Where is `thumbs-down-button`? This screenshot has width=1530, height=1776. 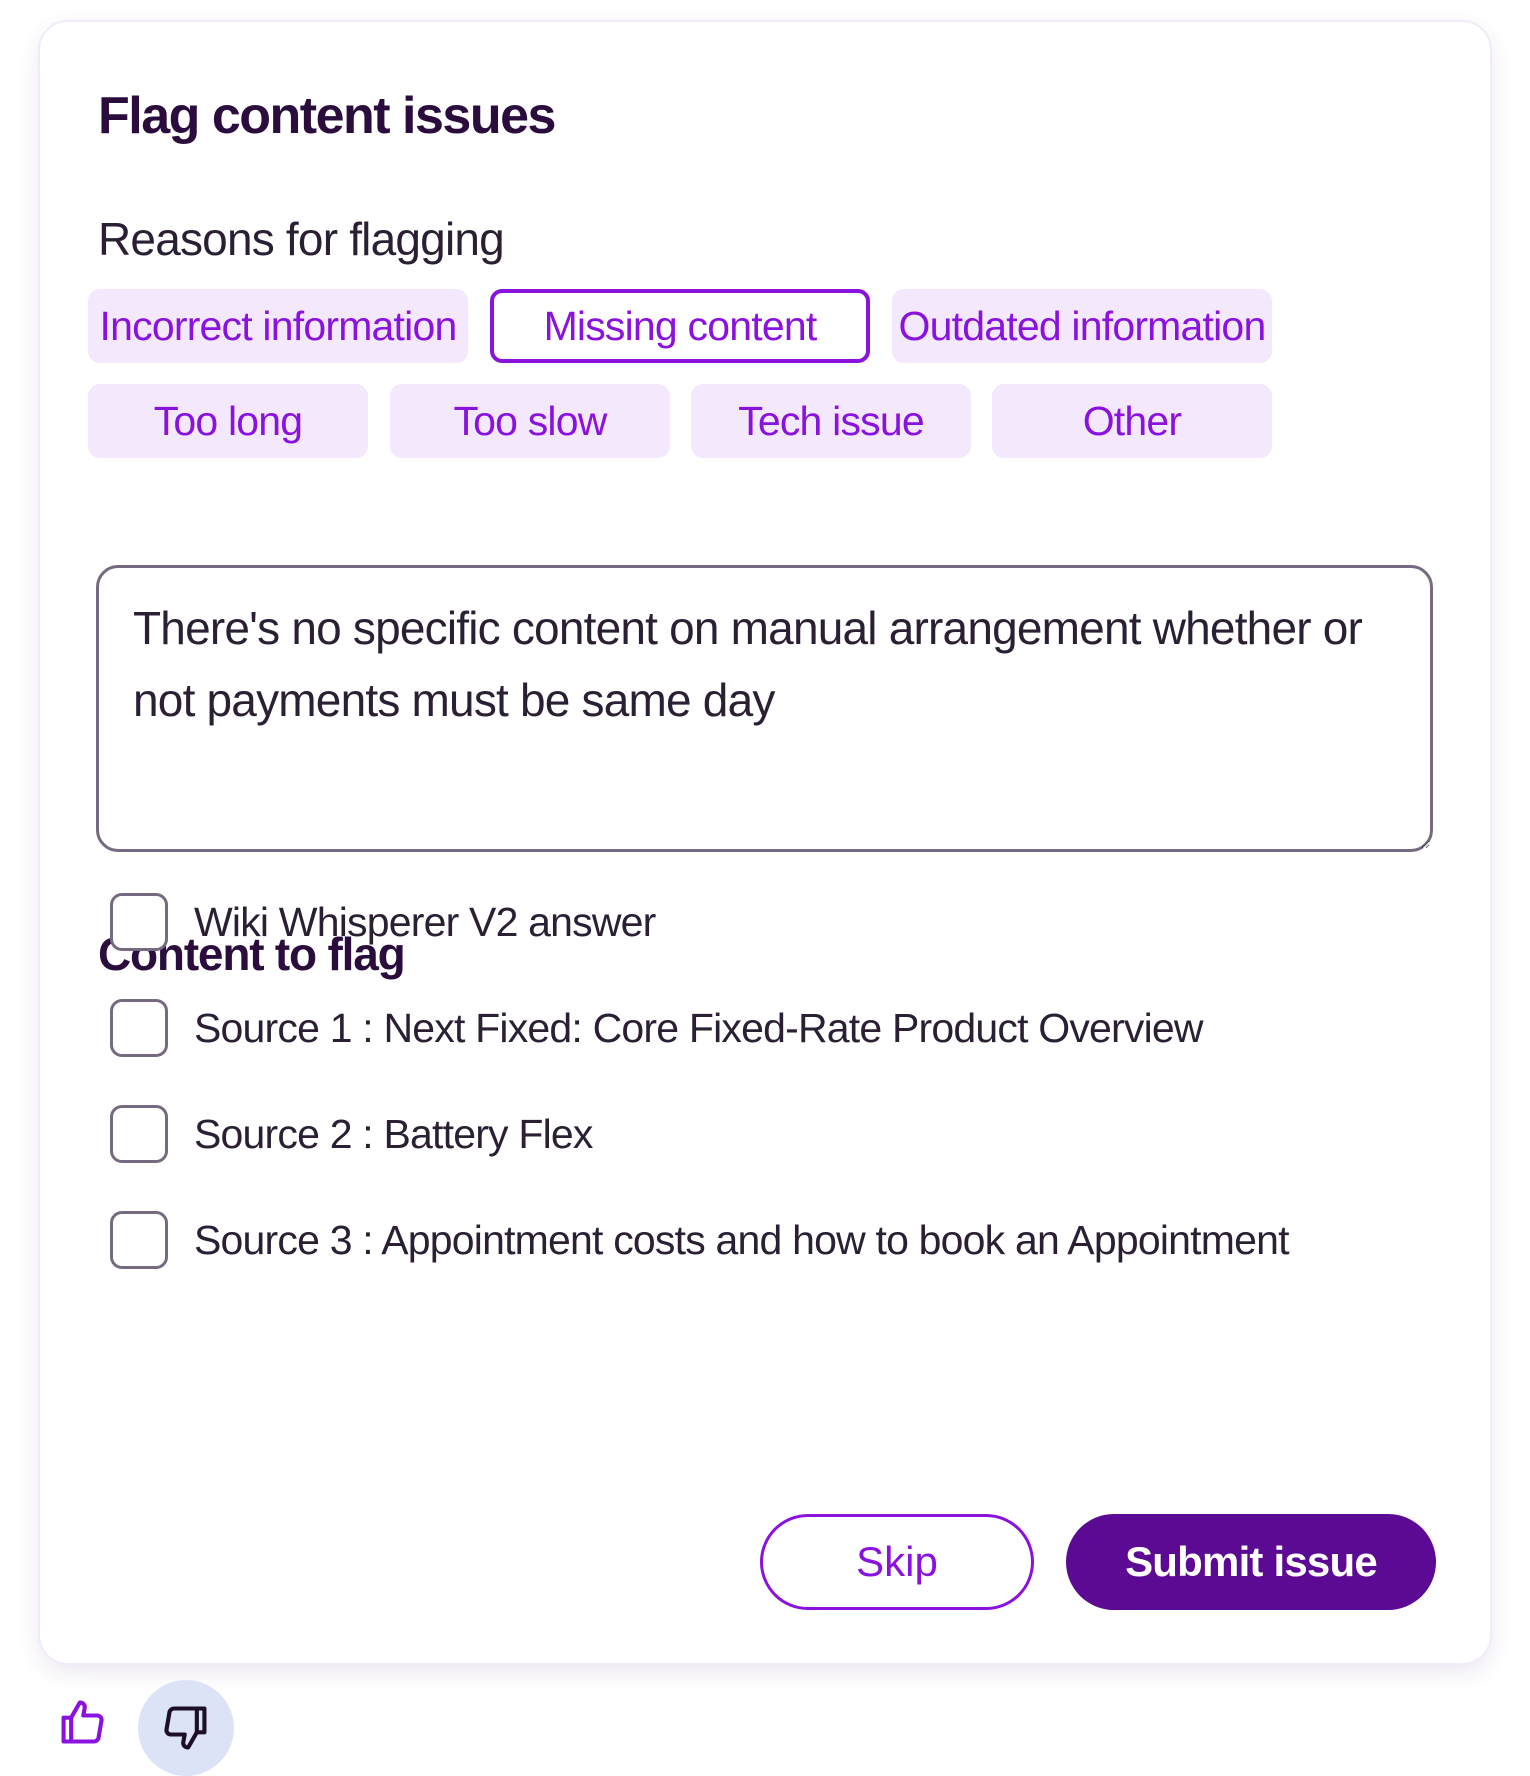
thumbs-down-button is located at coordinates (186, 1728).